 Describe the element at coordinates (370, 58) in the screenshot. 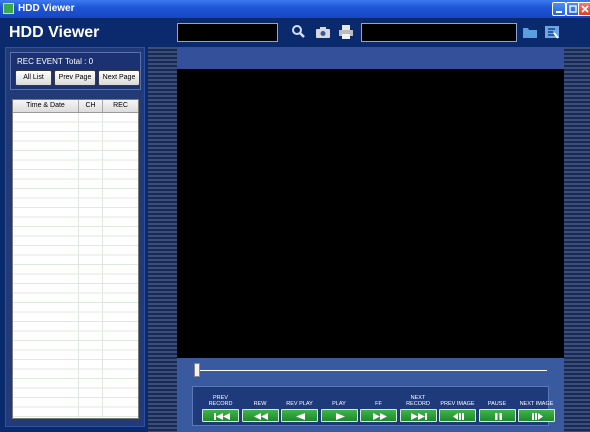

I see `video-top-bar` at that location.